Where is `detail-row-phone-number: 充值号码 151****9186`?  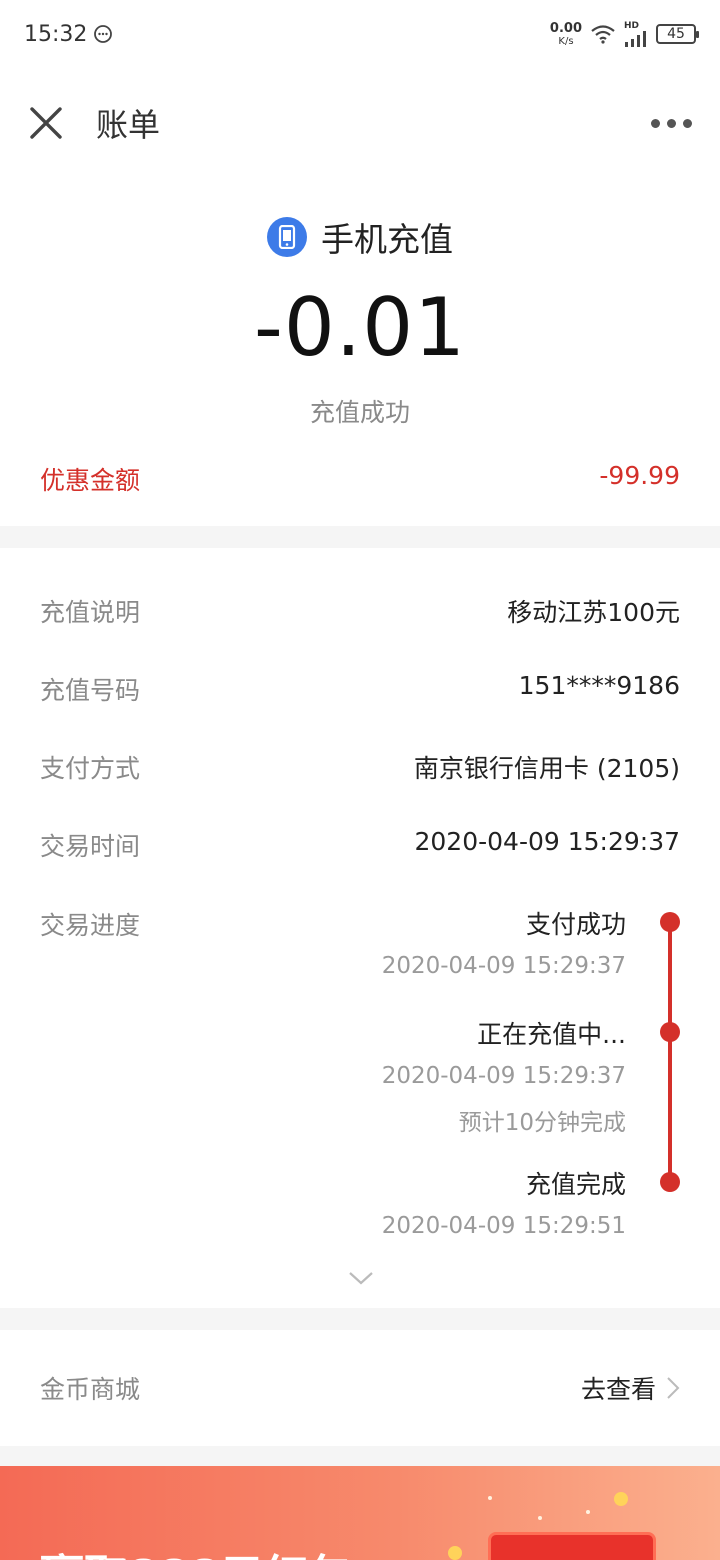
detail-row-phone-number: 充值号码 151****9186 is located at coordinates (360, 689).